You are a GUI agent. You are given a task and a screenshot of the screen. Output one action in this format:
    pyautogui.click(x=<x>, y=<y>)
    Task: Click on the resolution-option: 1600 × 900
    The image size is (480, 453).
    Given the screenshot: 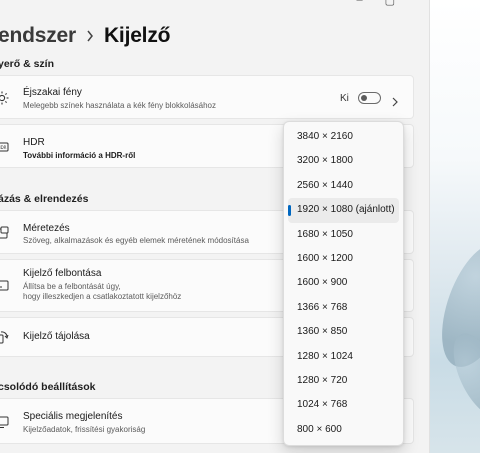 What is the action you would take?
    pyautogui.click(x=343, y=283)
    